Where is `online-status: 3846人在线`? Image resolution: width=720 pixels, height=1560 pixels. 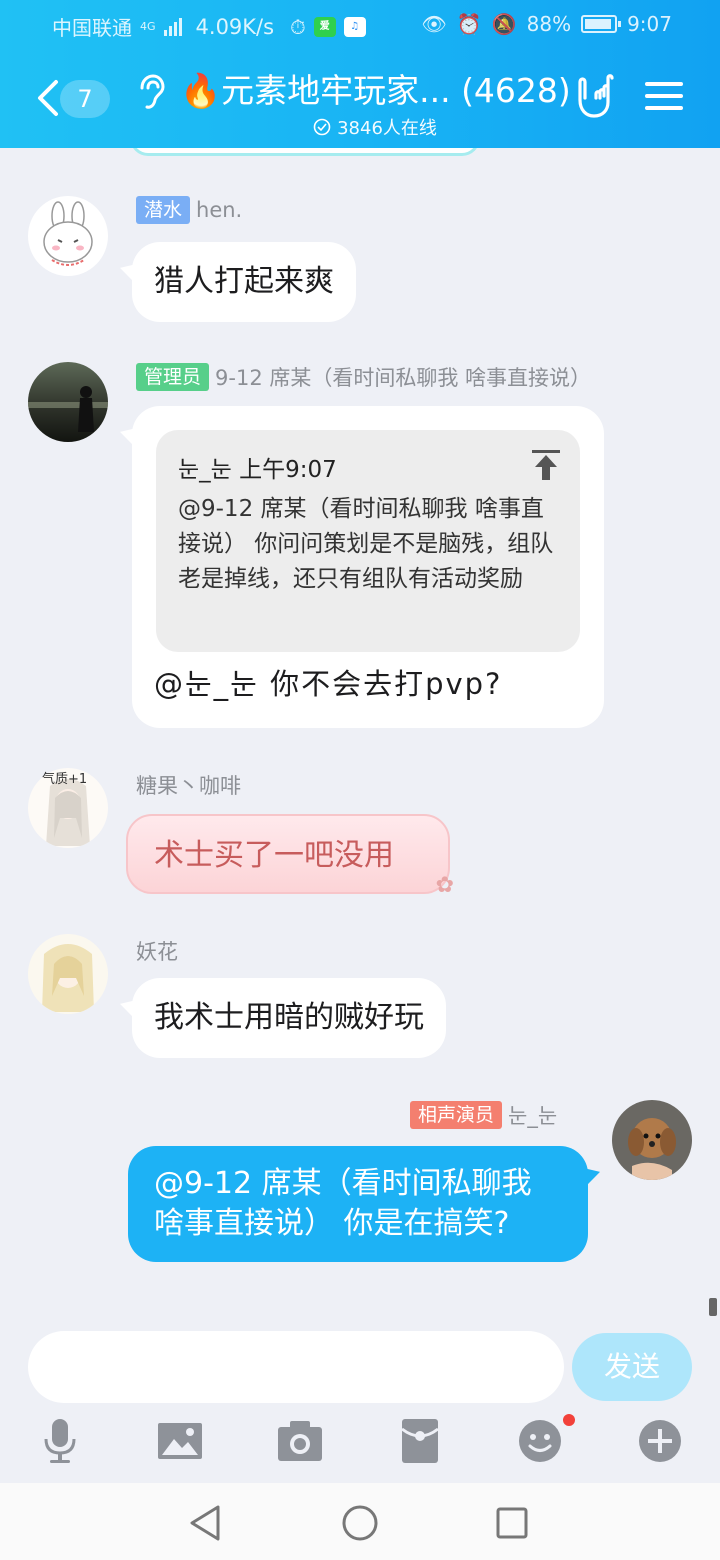 online-status: 3846人在线 is located at coordinates (375, 127).